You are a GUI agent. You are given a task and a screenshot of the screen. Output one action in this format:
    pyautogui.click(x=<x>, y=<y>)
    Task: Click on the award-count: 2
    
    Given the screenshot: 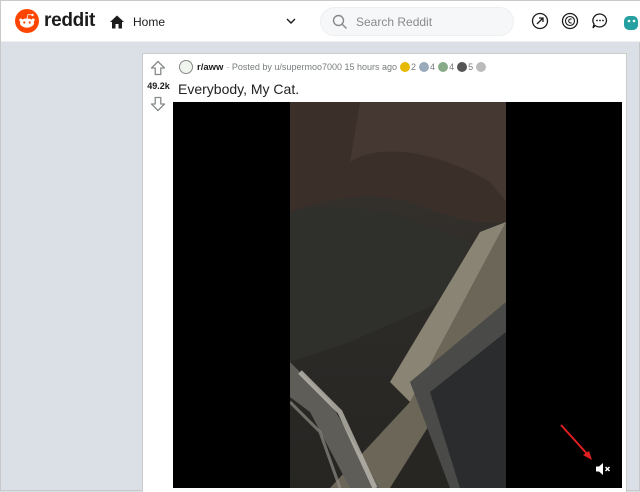 What is the action you would take?
    pyautogui.click(x=414, y=67)
    